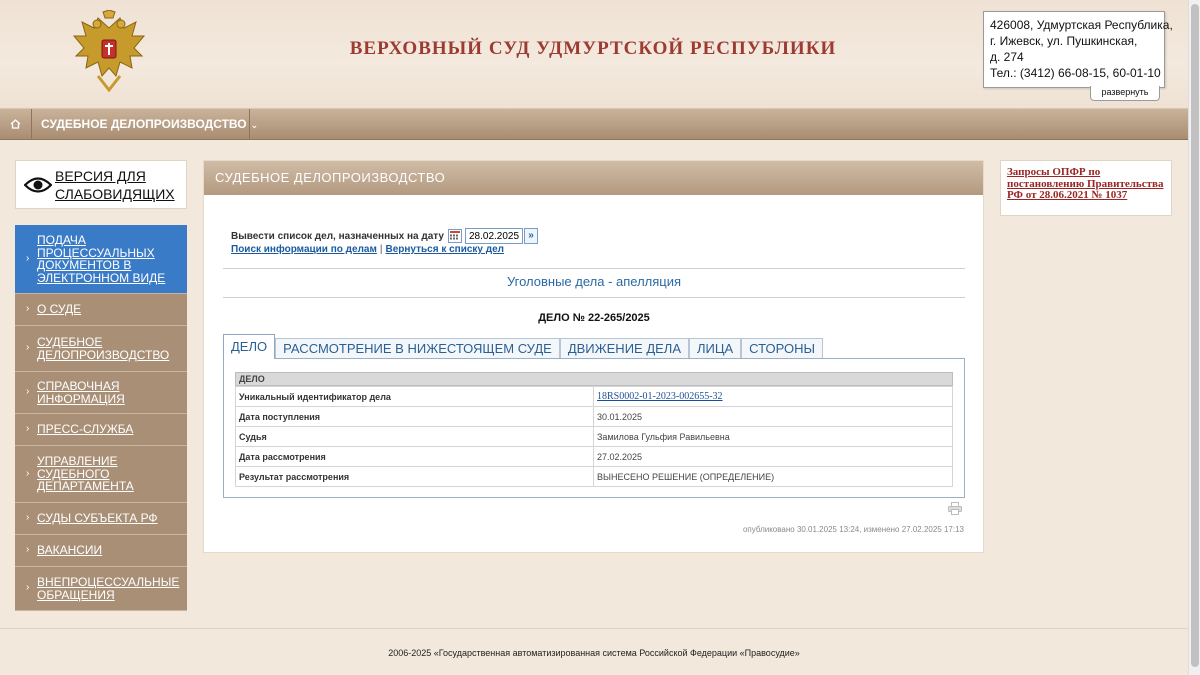  Describe the element at coordinates (85, 429) in the screenshot. I see `menu-item-label: Пресс-служба` at that location.